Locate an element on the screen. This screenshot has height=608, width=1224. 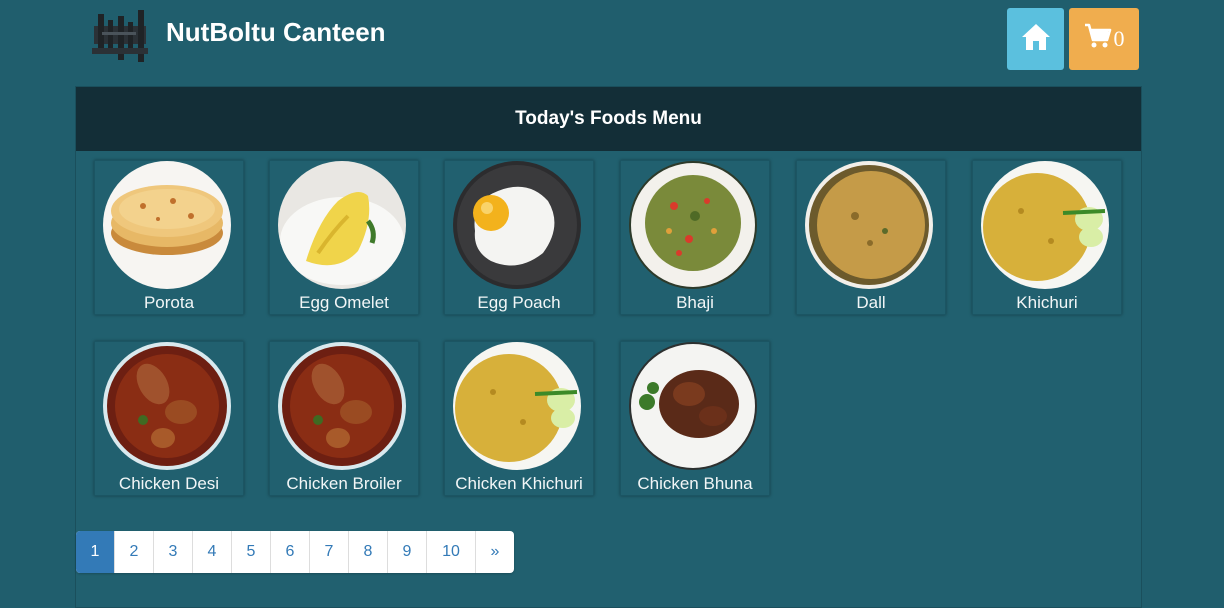
item-name: Chicken Bhuna is located at coordinates (695, 484).